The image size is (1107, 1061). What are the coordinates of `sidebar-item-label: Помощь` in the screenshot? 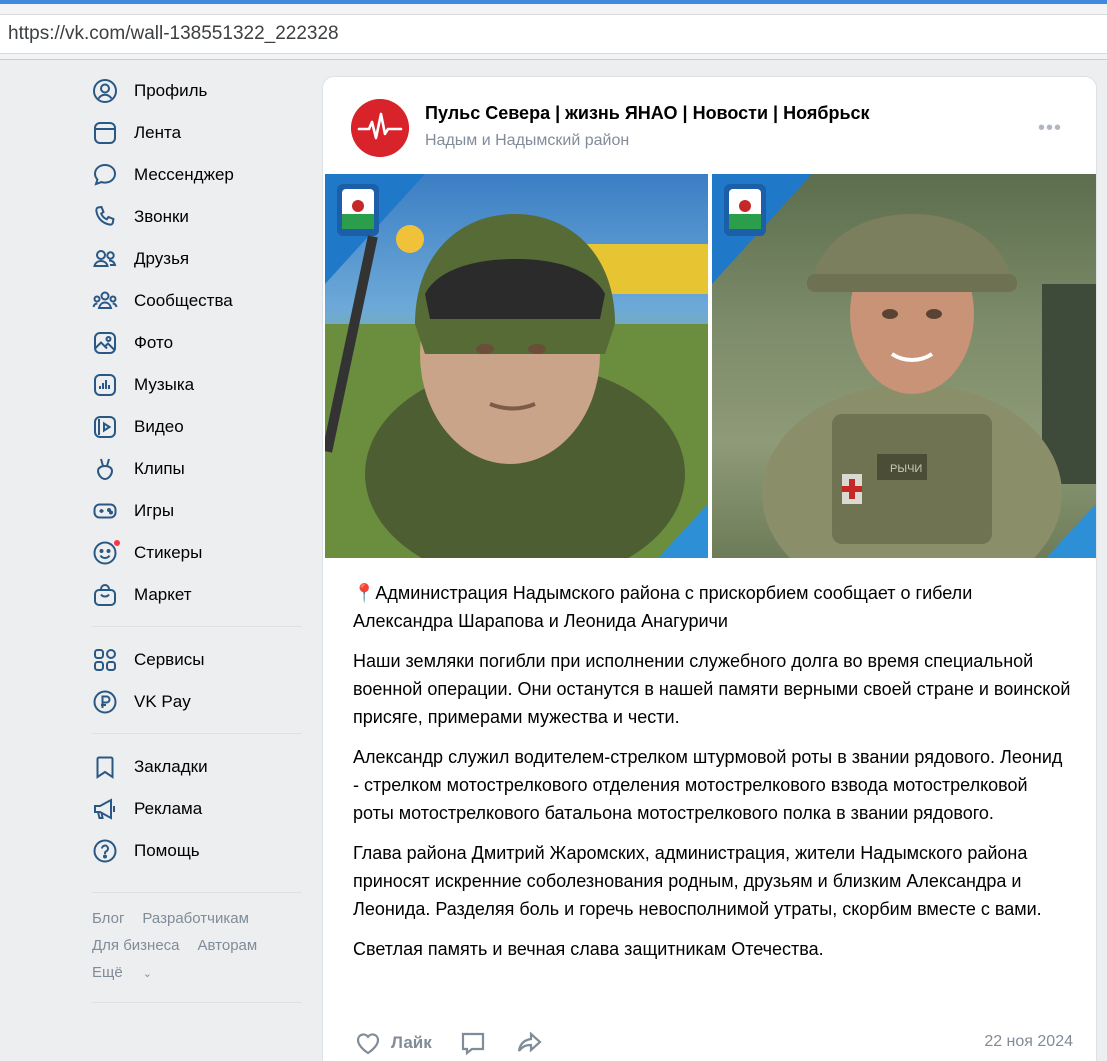 It's located at (167, 850).